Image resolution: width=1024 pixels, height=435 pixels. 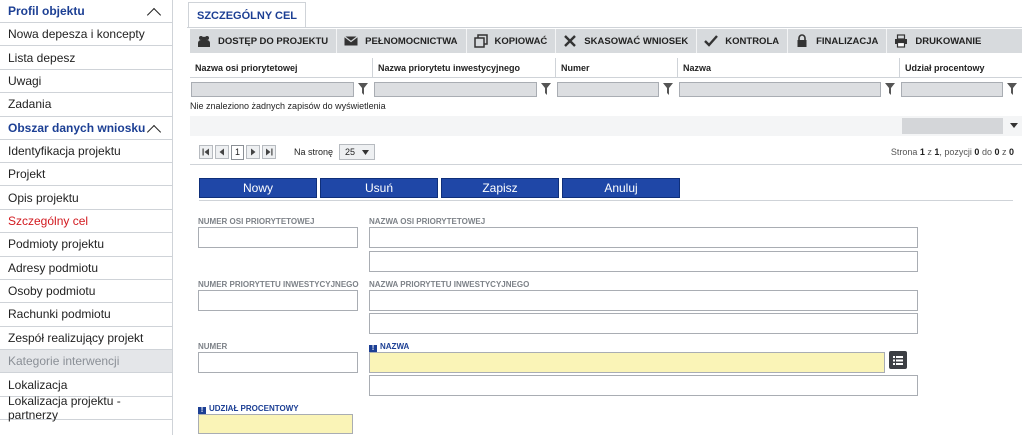 What do you see at coordinates (802, 41) in the screenshot?
I see `lock-icon` at bounding box center [802, 41].